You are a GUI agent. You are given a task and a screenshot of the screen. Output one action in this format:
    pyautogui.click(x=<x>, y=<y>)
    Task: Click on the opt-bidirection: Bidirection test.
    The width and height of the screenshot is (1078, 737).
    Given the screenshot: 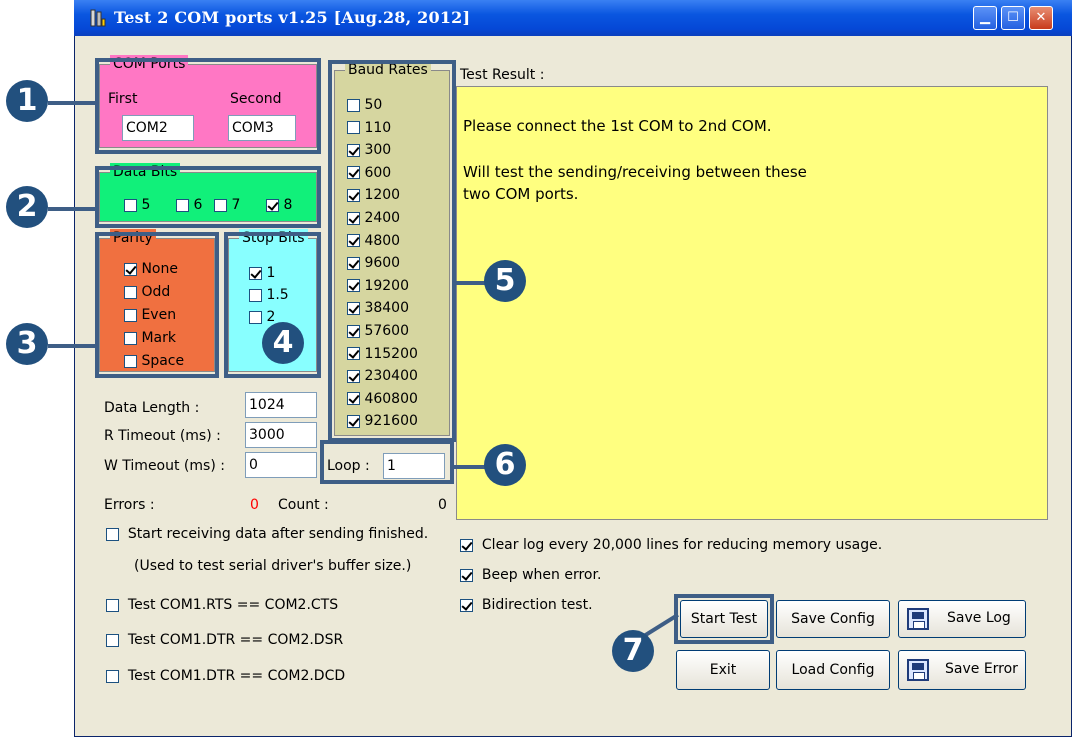 What is the action you would take?
    pyautogui.click(x=526, y=605)
    